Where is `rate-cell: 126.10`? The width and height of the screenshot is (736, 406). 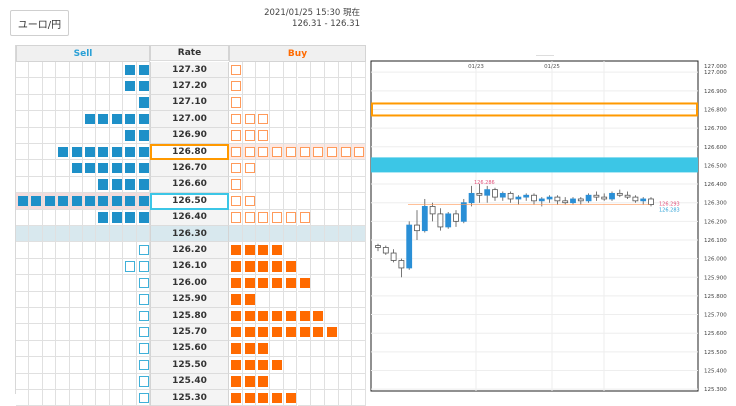
rate-cell: 126.10 is located at coordinates (189, 267).